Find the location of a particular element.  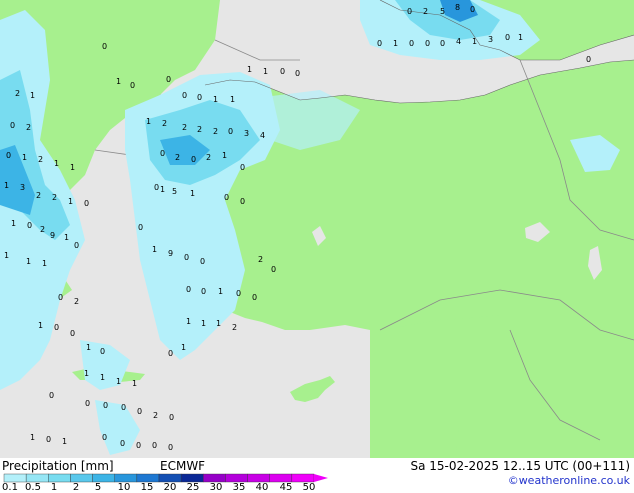

model-label: ECMWF is located at coordinates (183, 466).